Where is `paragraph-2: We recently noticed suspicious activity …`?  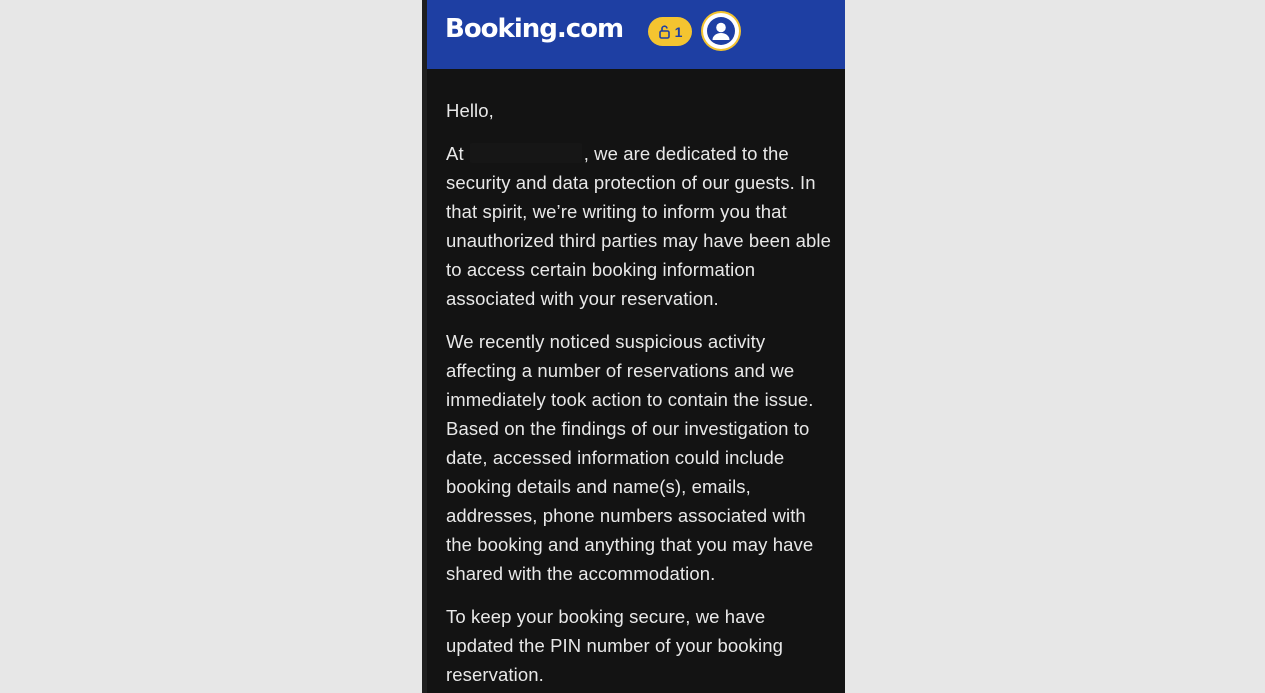 paragraph-2: We recently noticed suspicious activity … is located at coordinates (630, 457).